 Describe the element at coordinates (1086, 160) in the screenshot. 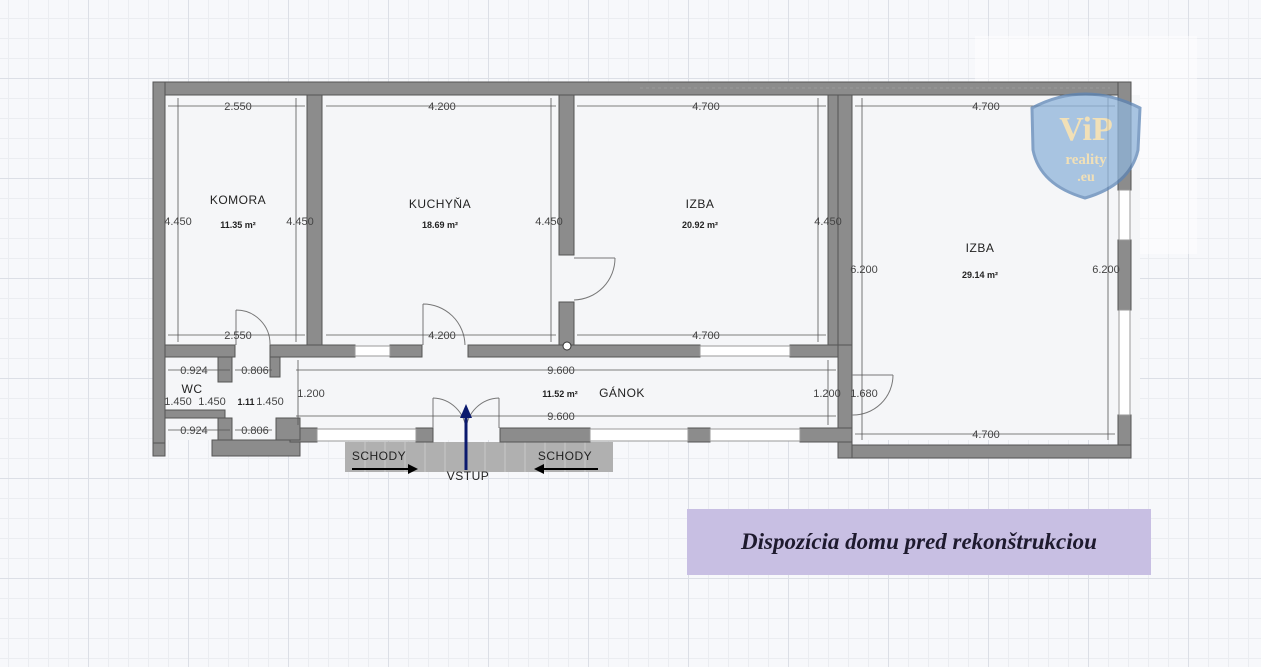

I see `logo-text-mid: reality` at that location.